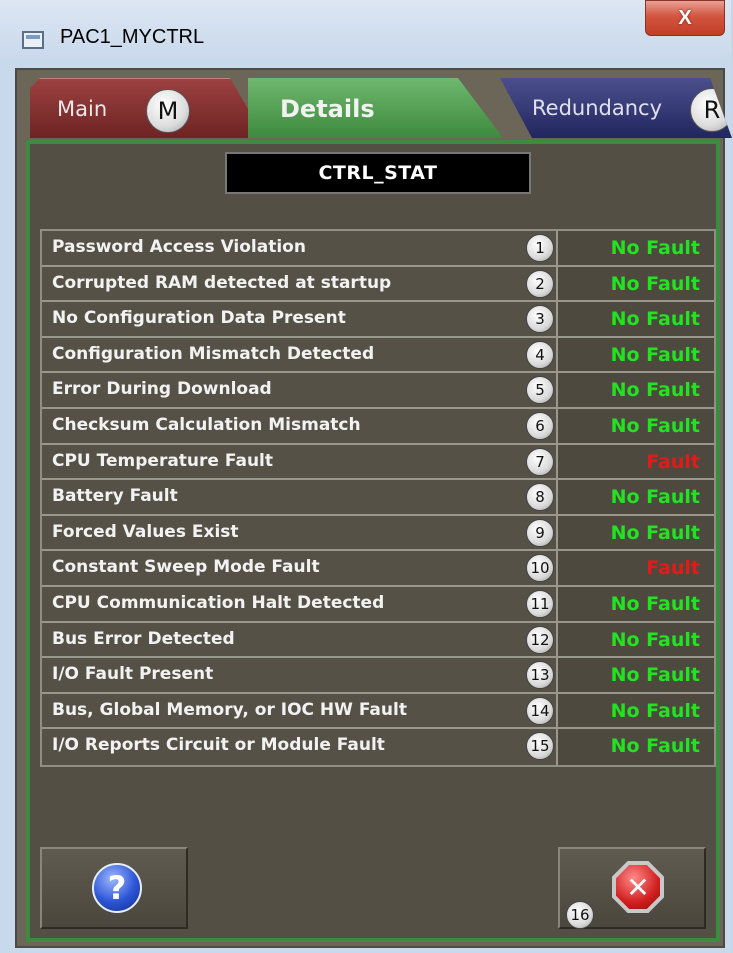 This screenshot has height=953, width=733. What do you see at coordinates (143, 638) in the screenshot?
I see `fault-label: Bus Error Detected` at bounding box center [143, 638].